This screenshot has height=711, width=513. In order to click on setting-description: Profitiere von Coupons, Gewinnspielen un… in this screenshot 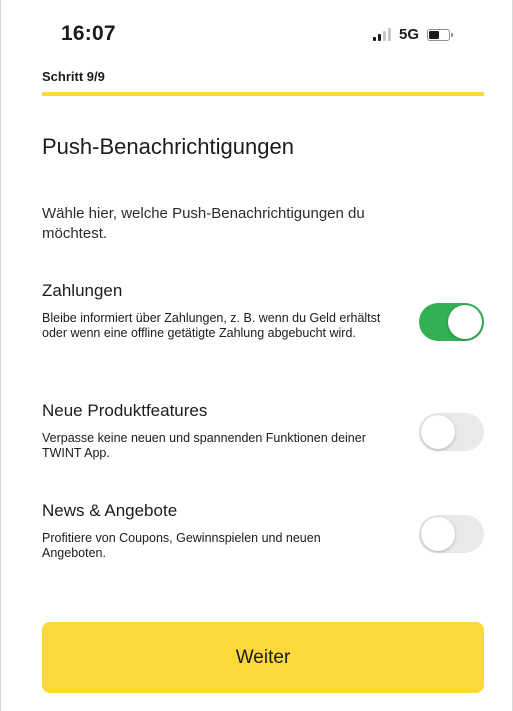, I will do `click(181, 545)`.